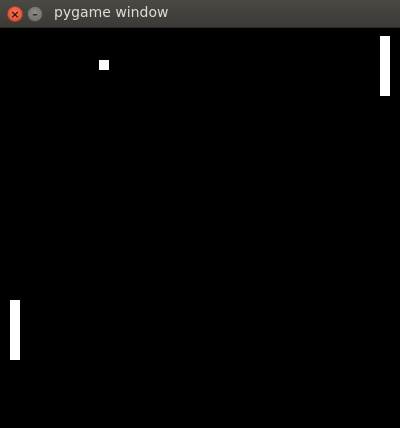  Describe the element at coordinates (385, 66) in the screenshot. I see `right-paddle` at that location.